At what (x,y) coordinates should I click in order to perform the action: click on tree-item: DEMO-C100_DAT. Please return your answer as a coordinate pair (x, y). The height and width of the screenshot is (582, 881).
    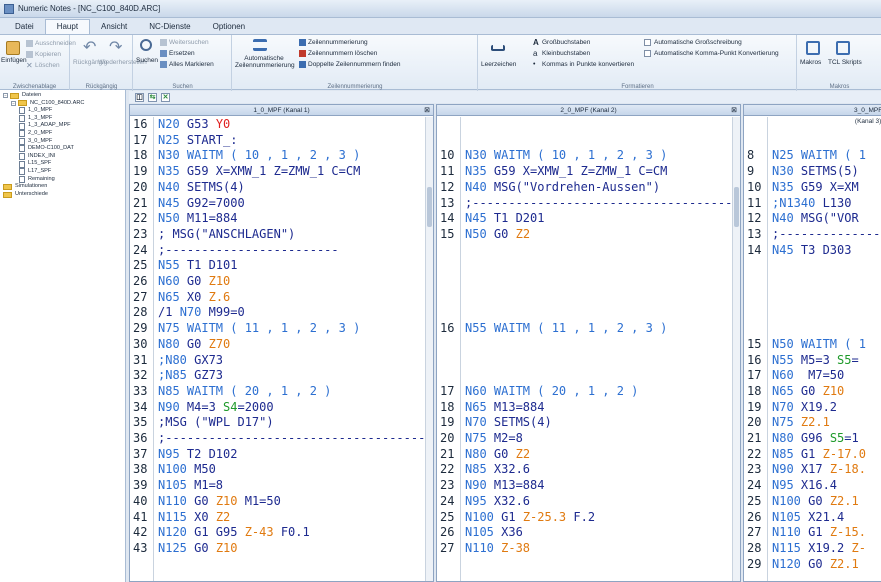
    Looking at the image, I should click on (62, 149).